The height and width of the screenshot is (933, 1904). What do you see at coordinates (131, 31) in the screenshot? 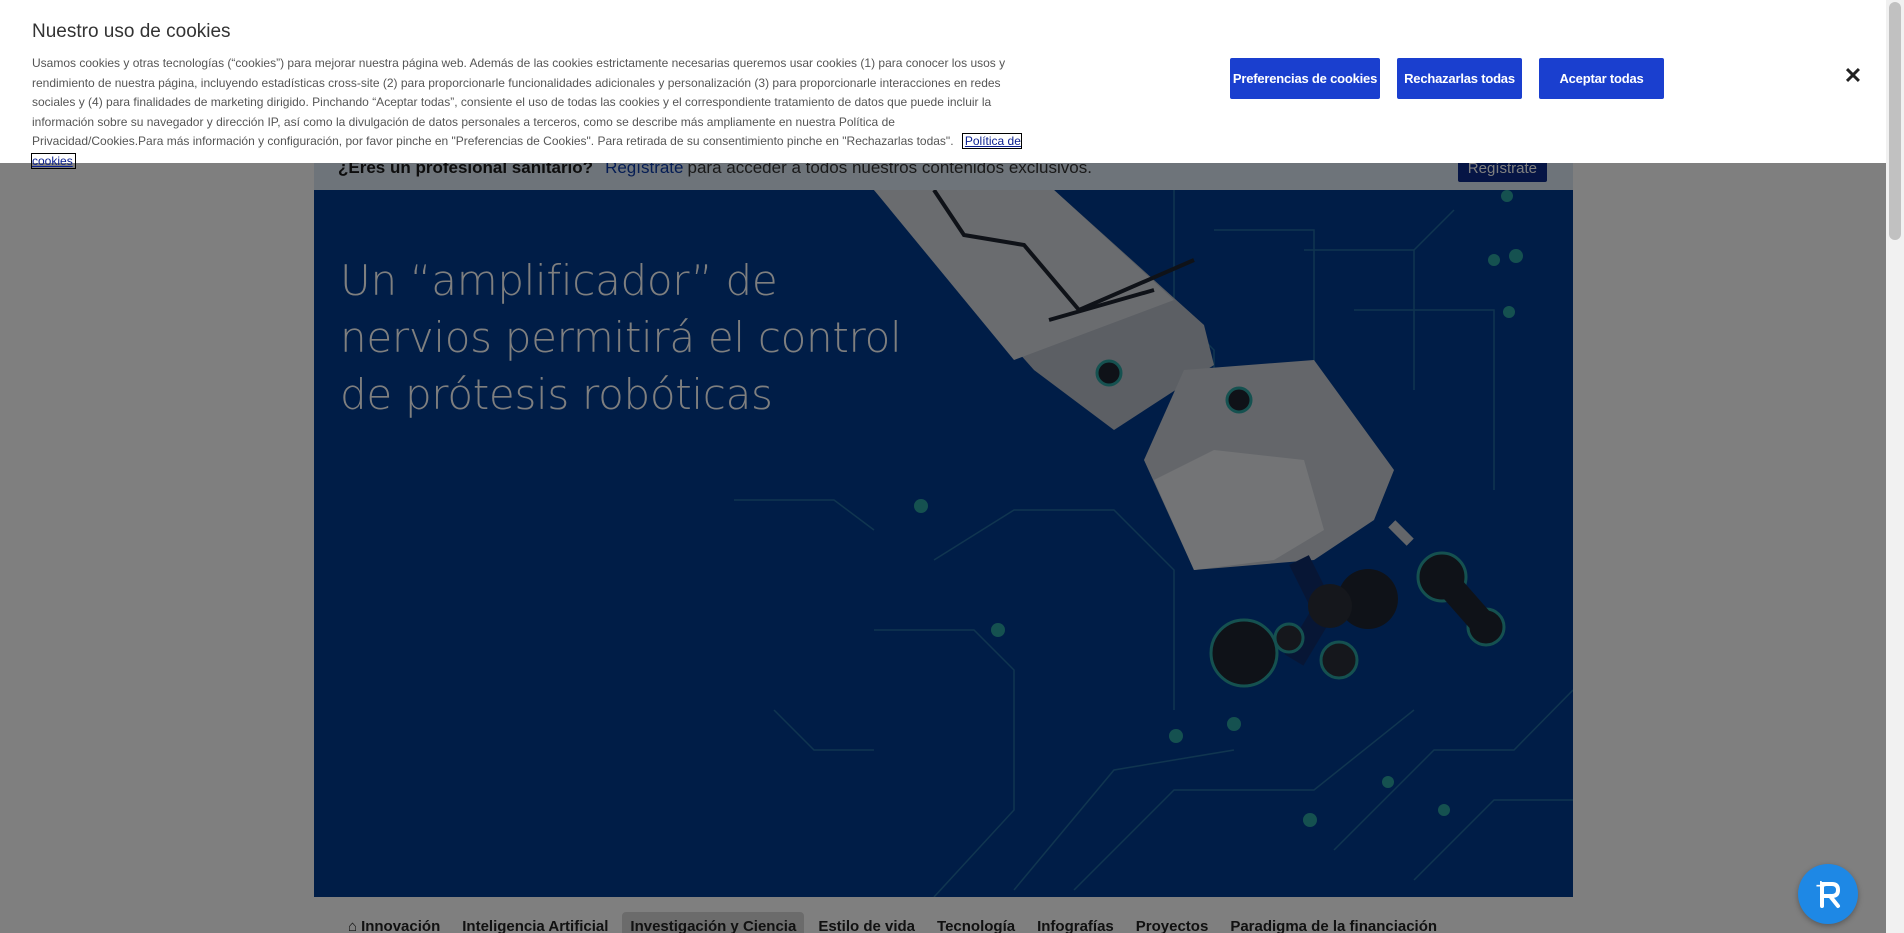
I see `cookie-banner-title: Nuestro uso de cookies` at bounding box center [131, 31].